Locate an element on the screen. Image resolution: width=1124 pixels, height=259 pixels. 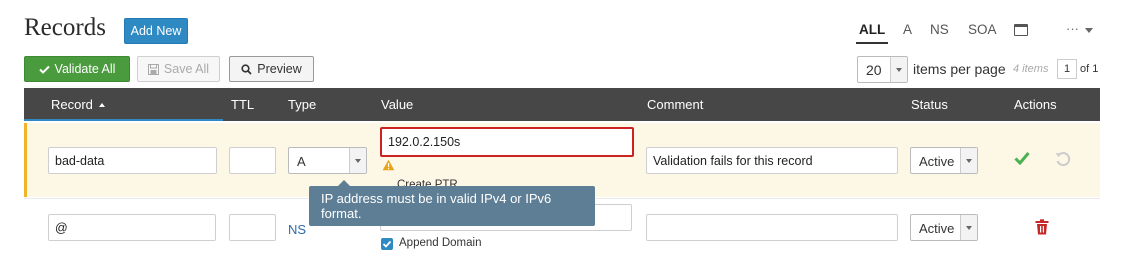
preview-button: Preview is located at coordinates (271, 69).